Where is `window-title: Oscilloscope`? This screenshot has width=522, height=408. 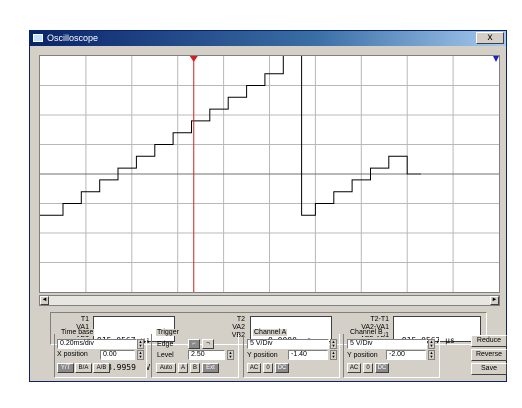
window-title: Oscilloscope is located at coordinates (73, 38).